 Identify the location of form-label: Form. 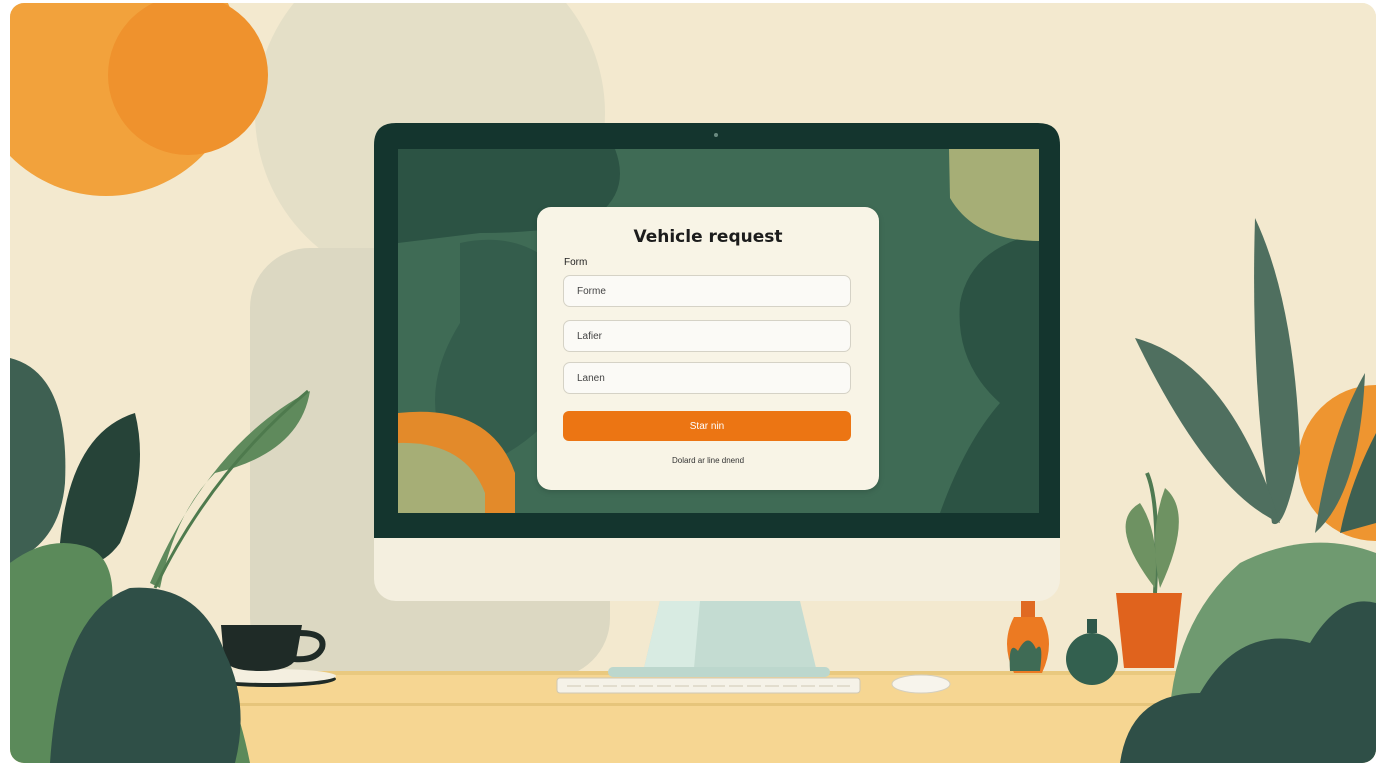
(576, 262).